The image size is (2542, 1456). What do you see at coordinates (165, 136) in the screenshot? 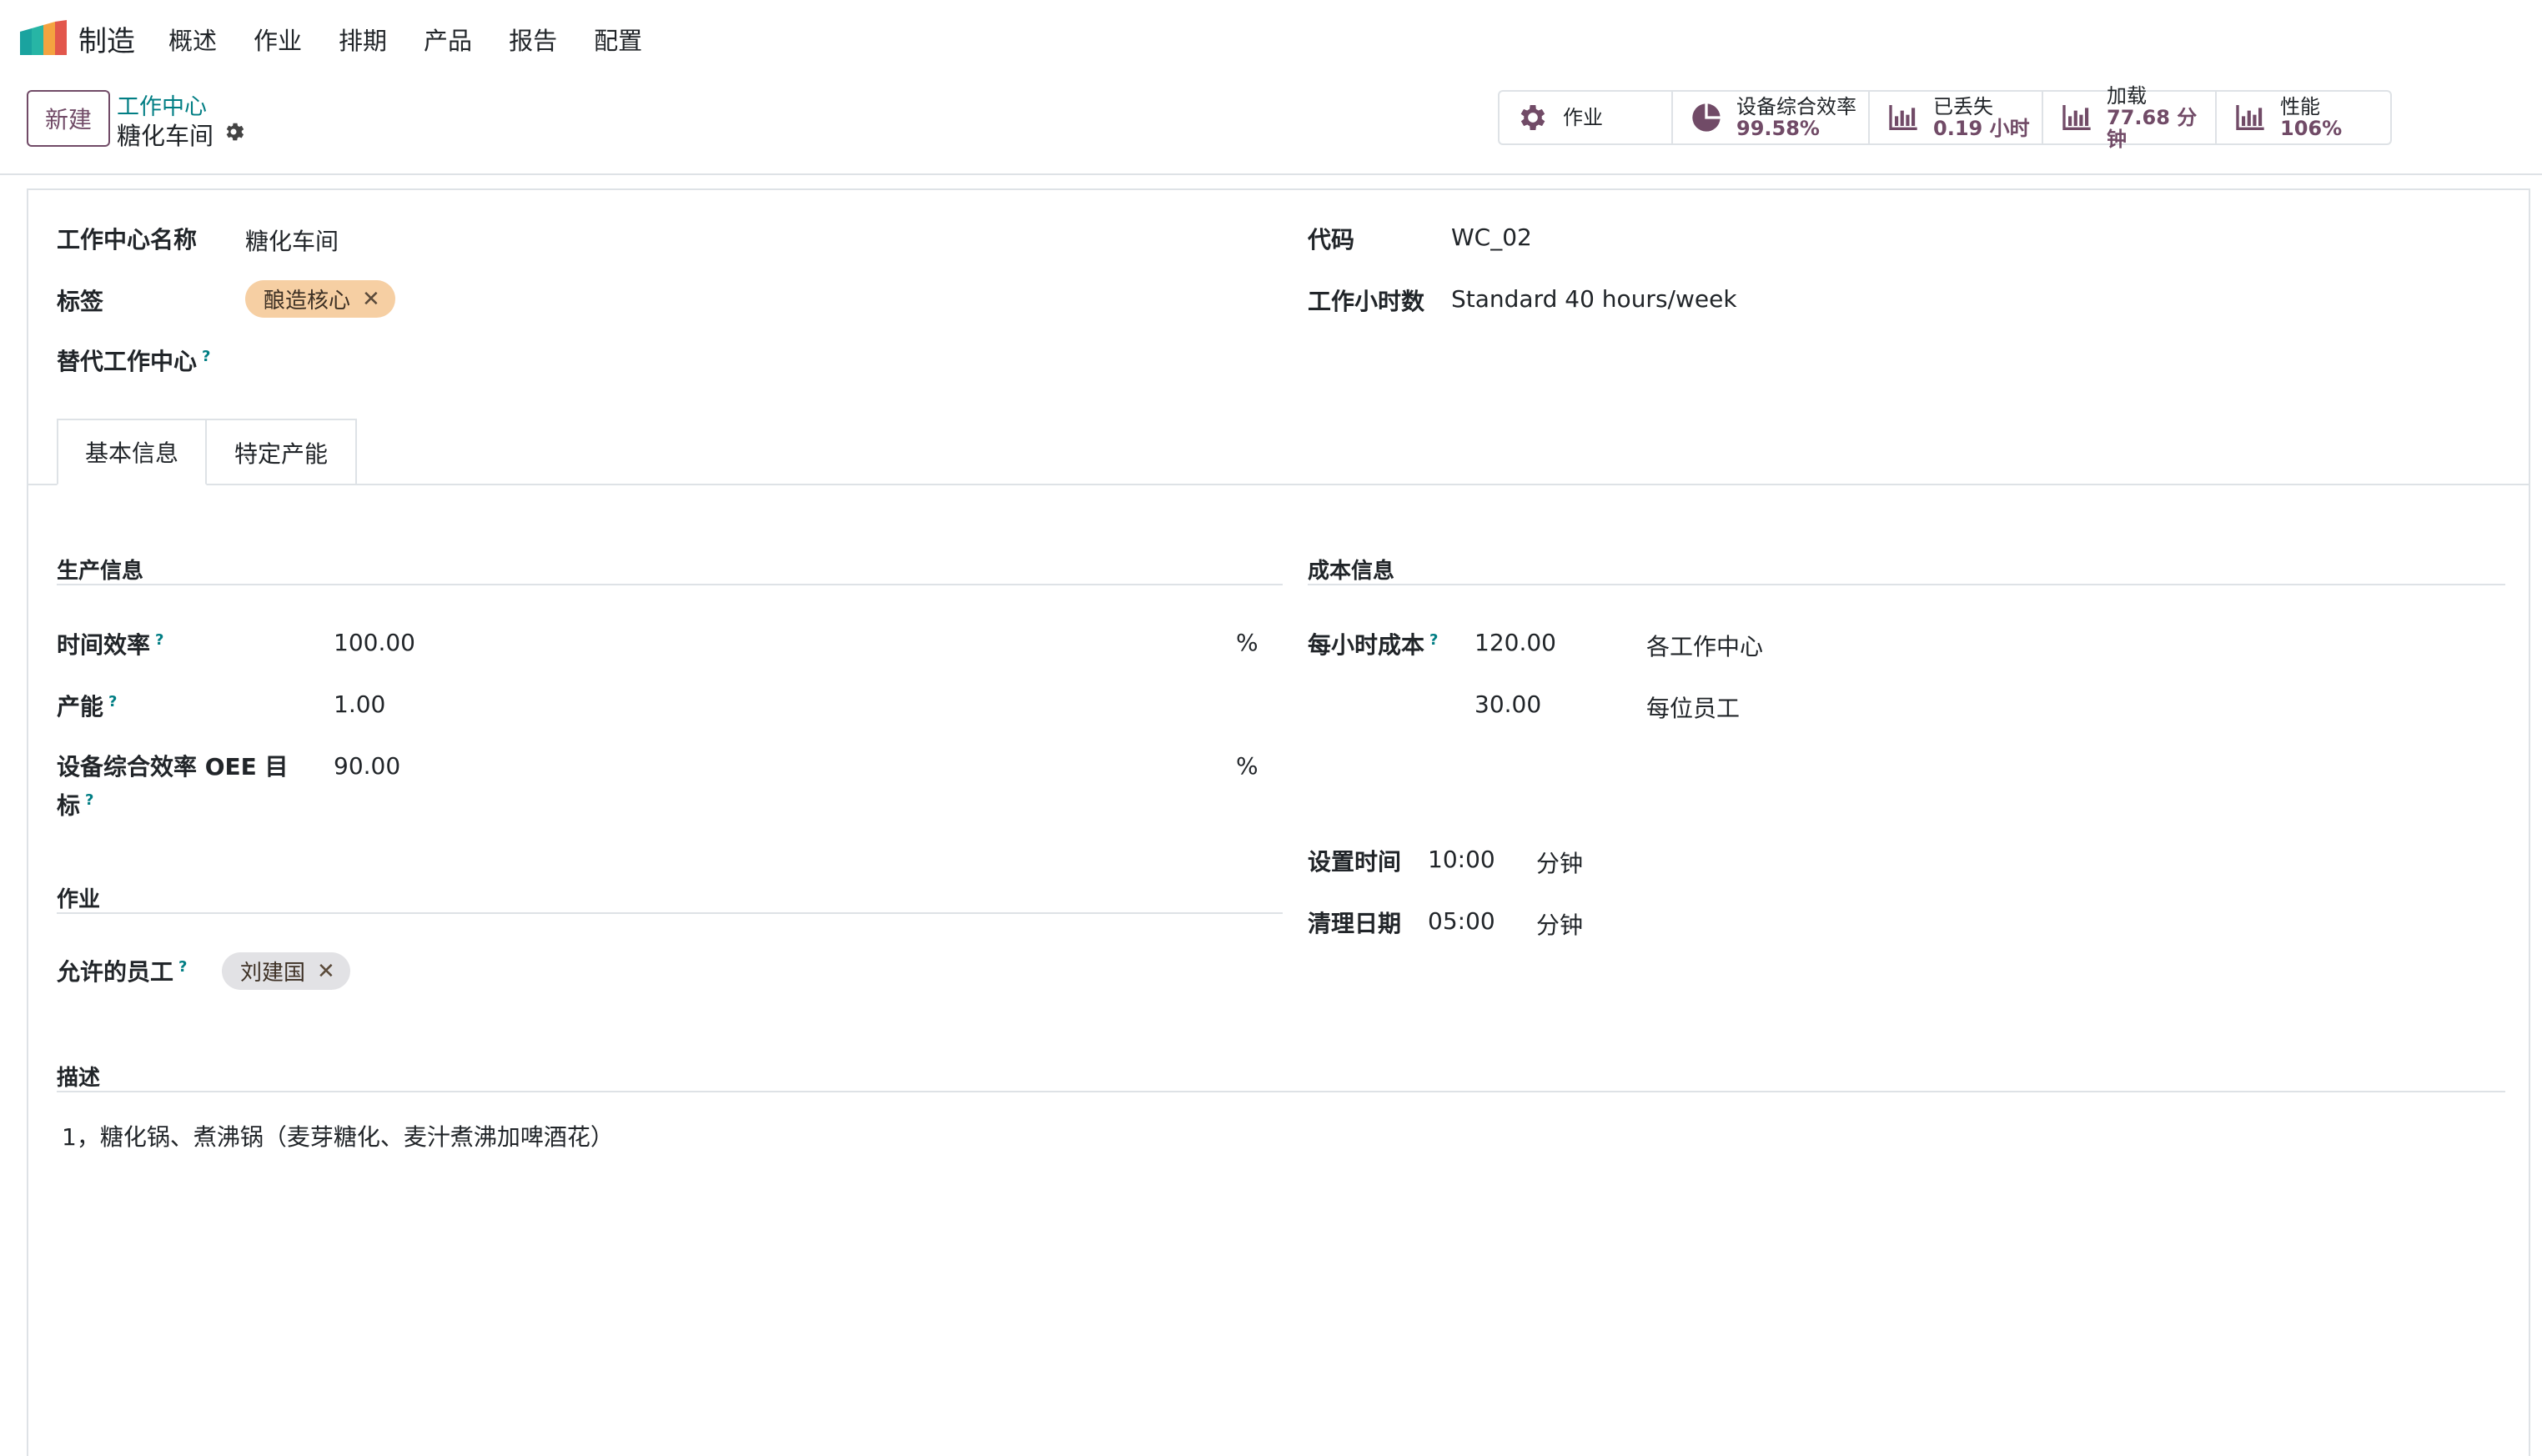
I see `breadcrumb-current: 糖化车间` at bounding box center [165, 136].